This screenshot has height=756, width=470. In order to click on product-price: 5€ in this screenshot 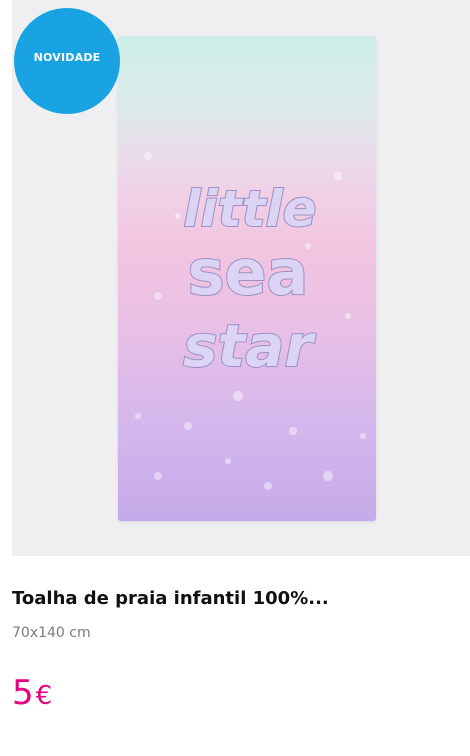, I will do `click(32, 693)`.